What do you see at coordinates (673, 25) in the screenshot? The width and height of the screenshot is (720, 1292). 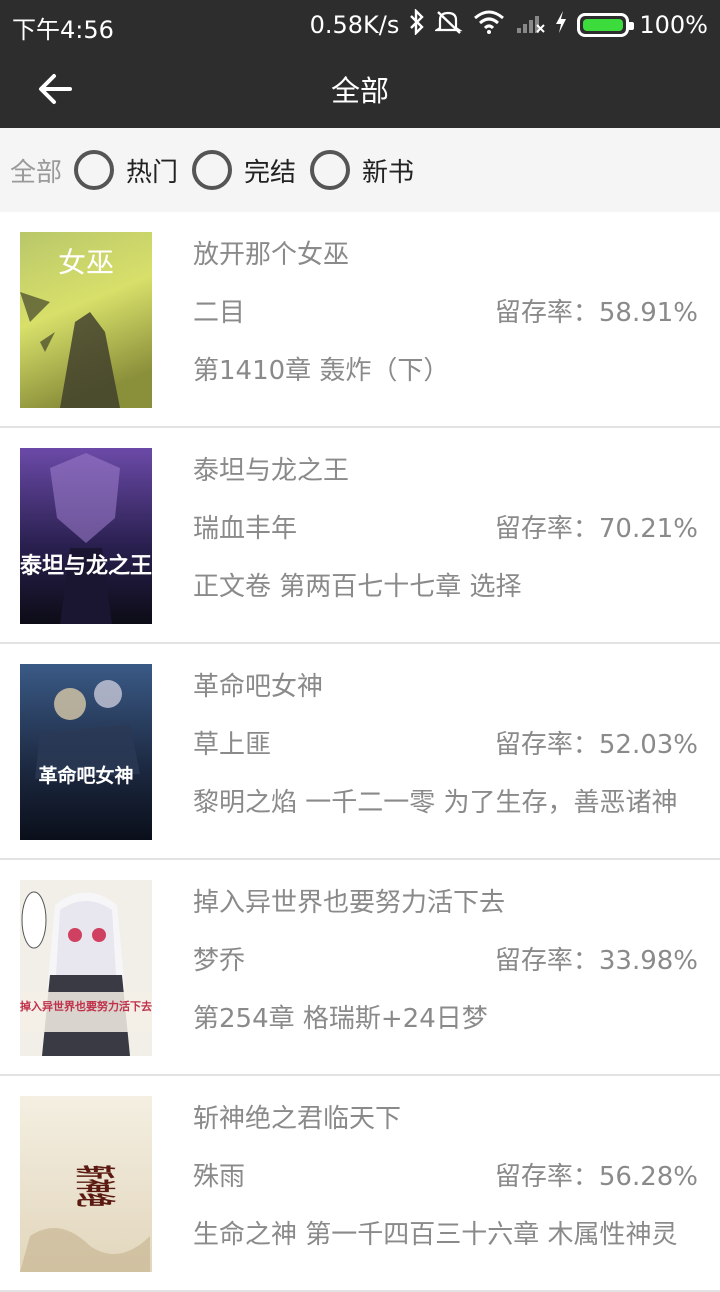 I see `battery-percent: 100%` at bounding box center [673, 25].